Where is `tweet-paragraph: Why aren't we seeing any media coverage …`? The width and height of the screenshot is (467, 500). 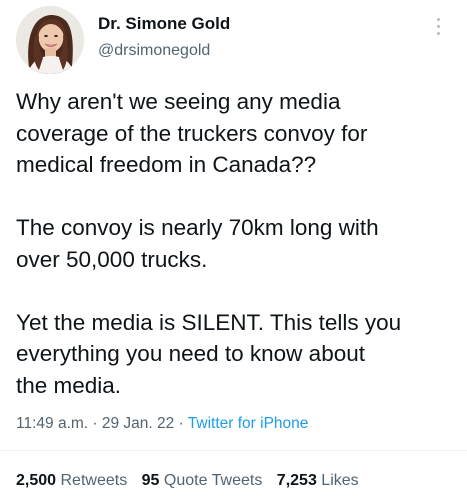 tweet-paragraph: Why aren't we seeing any media coverage … is located at coordinates (192, 133).